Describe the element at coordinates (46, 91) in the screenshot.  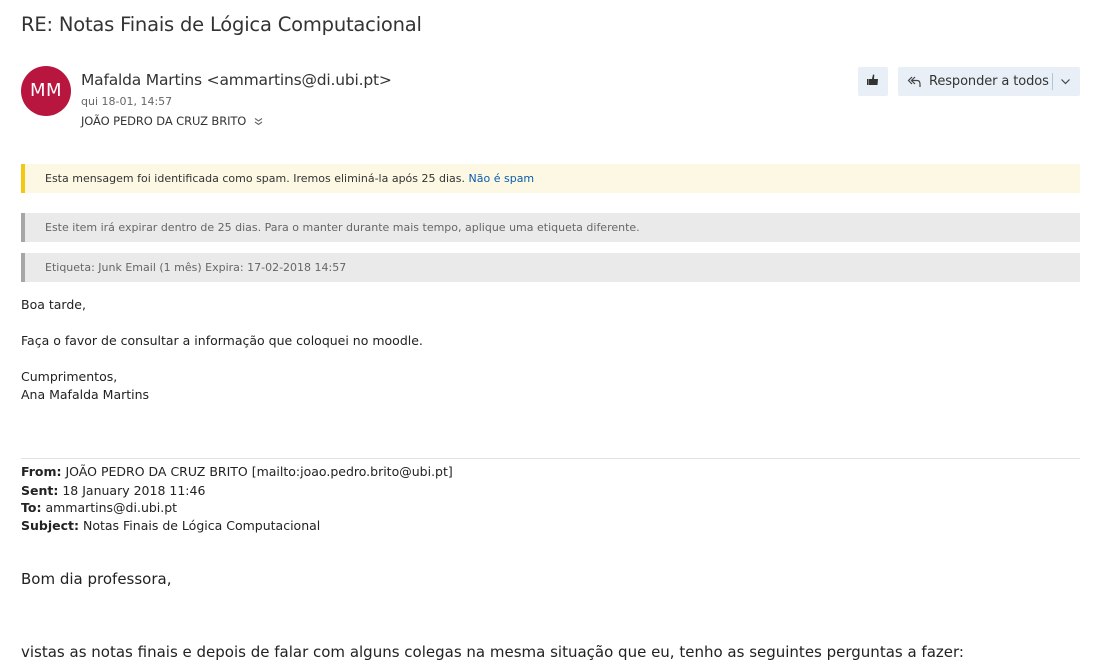
I see `sender-avatar: MM` at that location.